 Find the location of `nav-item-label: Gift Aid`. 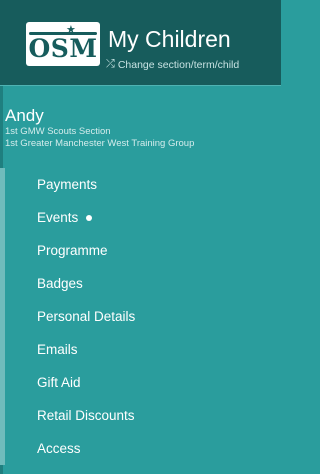

nav-item-label: Gift Aid is located at coordinates (59, 382).